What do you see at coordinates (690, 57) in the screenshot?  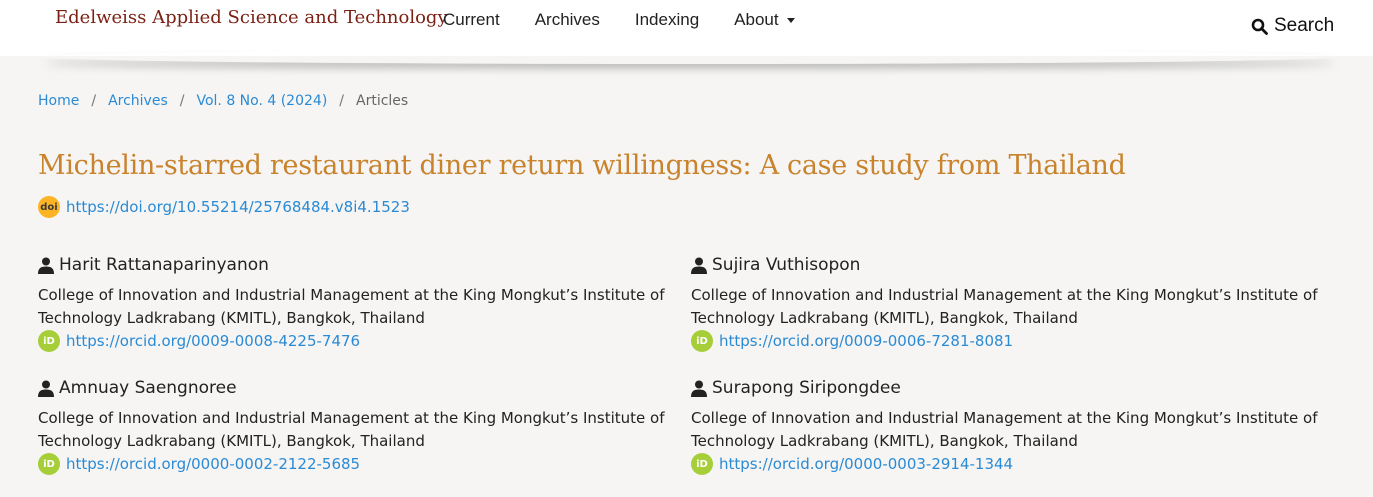 I see `navbar-shadow` at bounding box center [690, 57].